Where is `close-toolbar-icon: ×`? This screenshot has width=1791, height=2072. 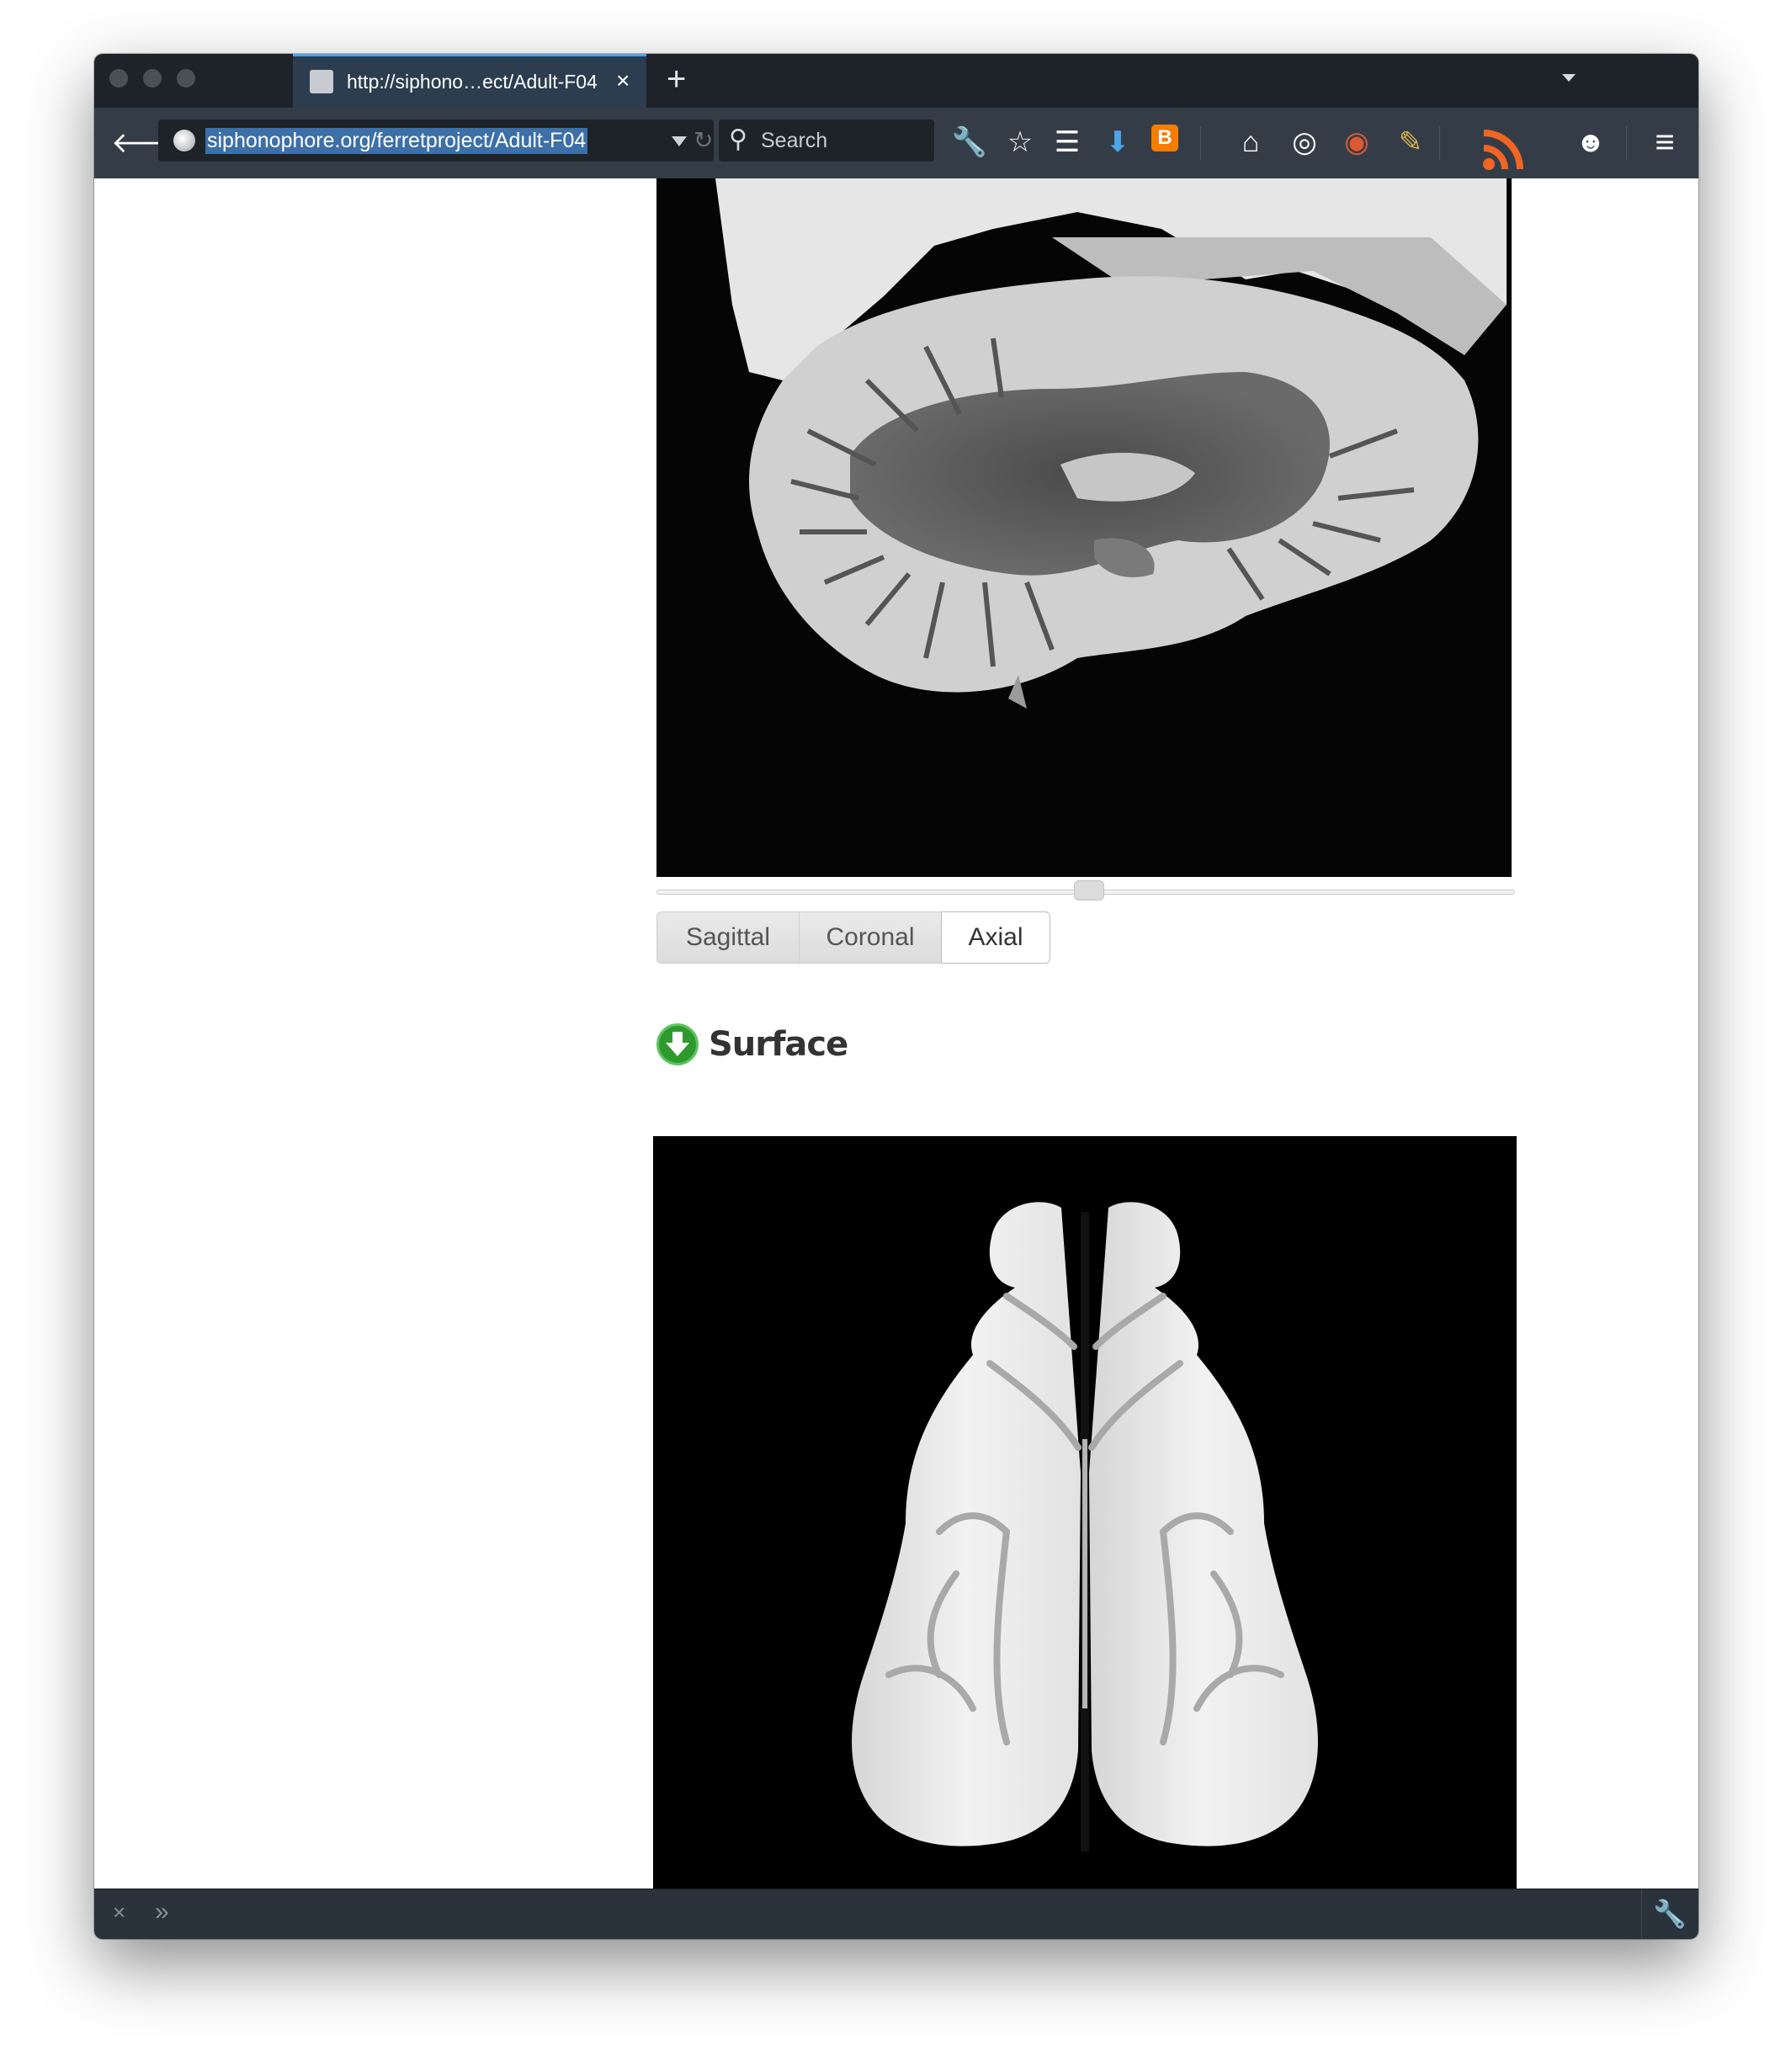
close-toolbar-icon: × is located at coordinates (119, 1912).